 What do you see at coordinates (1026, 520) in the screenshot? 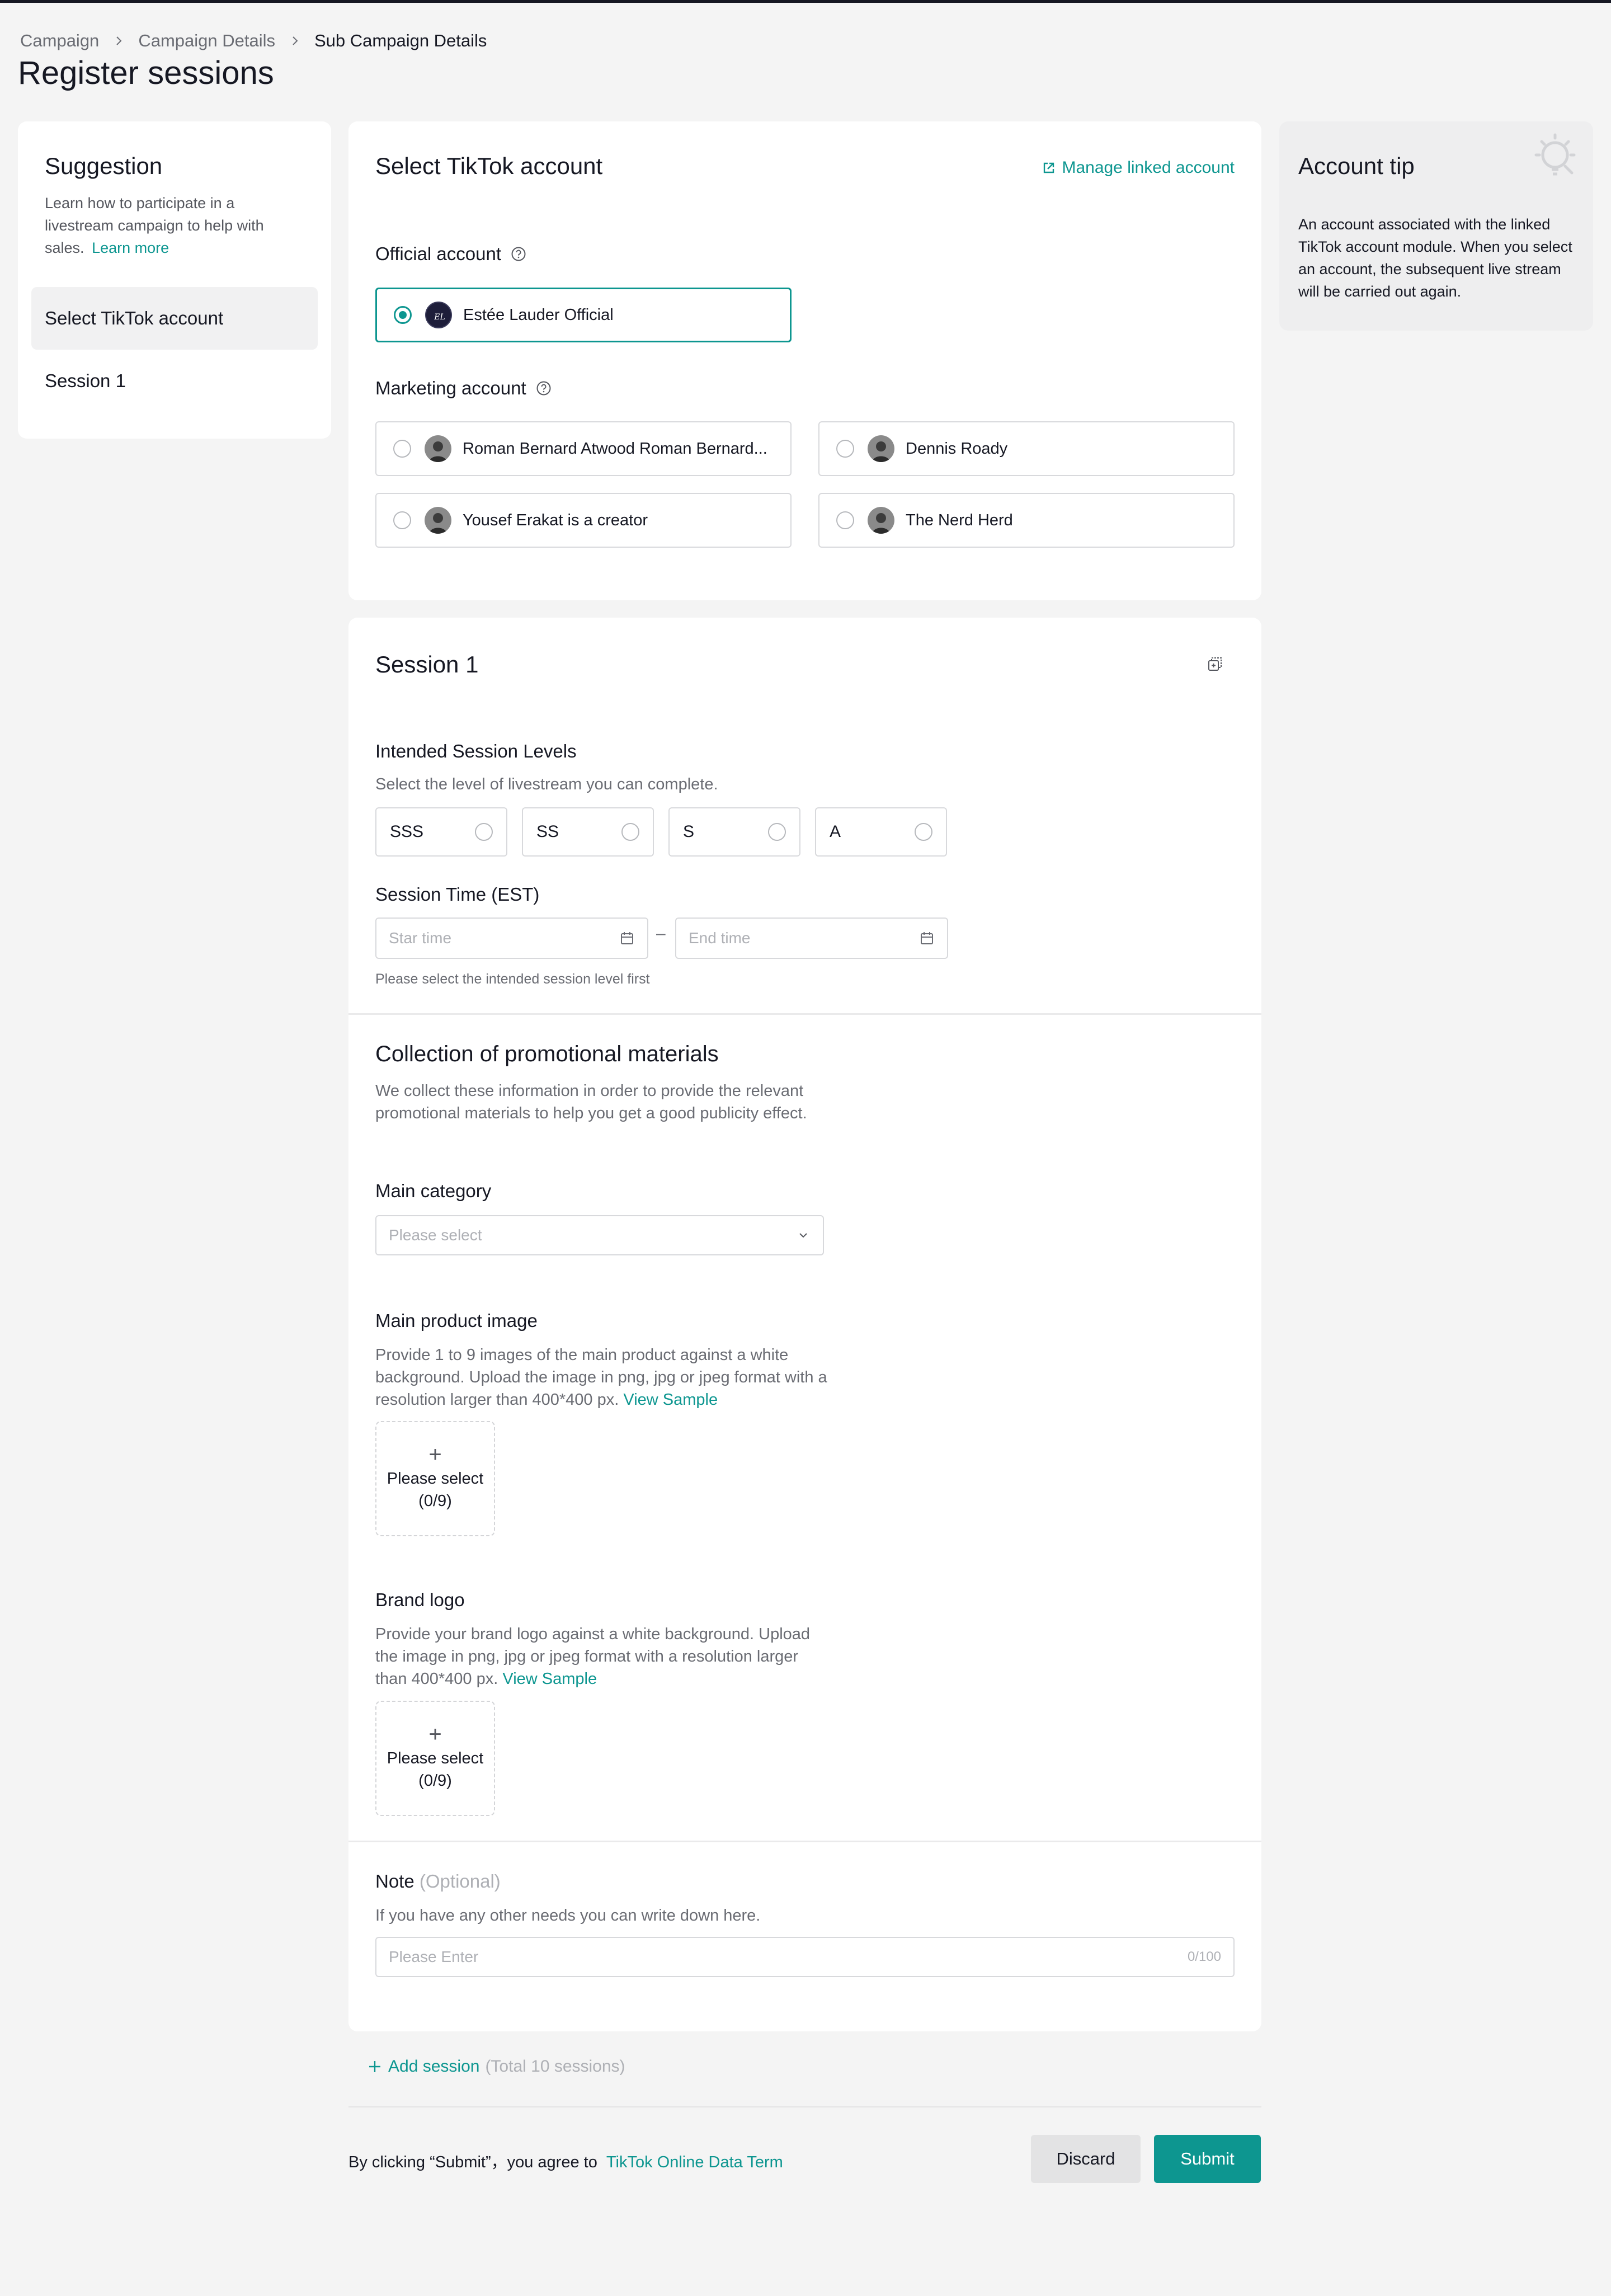
I see `marketing-account-option: The Nerd Herd` at bounding box center [1026, 520].